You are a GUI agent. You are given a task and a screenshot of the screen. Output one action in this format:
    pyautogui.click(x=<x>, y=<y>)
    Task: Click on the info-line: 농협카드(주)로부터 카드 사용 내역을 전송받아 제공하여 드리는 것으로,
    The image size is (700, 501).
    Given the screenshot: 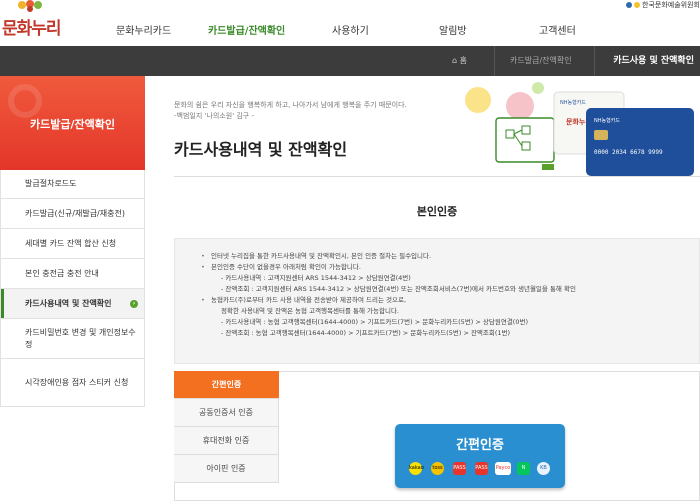 What is the action you would take?
    pyautogui.click(x=445, y=300)
    